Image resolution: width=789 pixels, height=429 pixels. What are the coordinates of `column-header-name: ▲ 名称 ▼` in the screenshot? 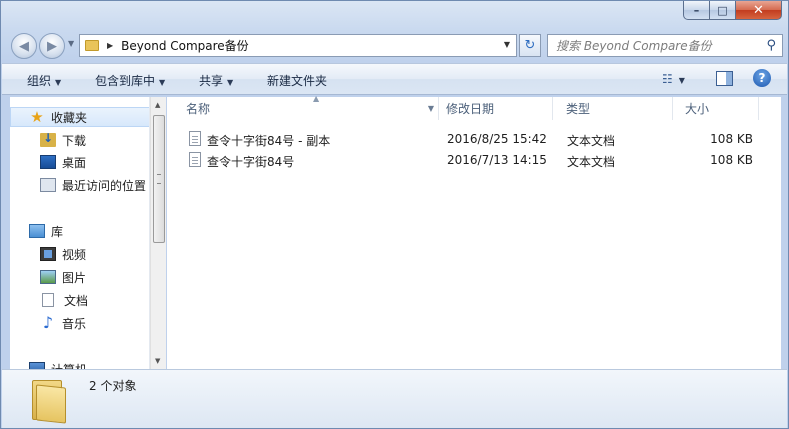 It's located at (307, 107).